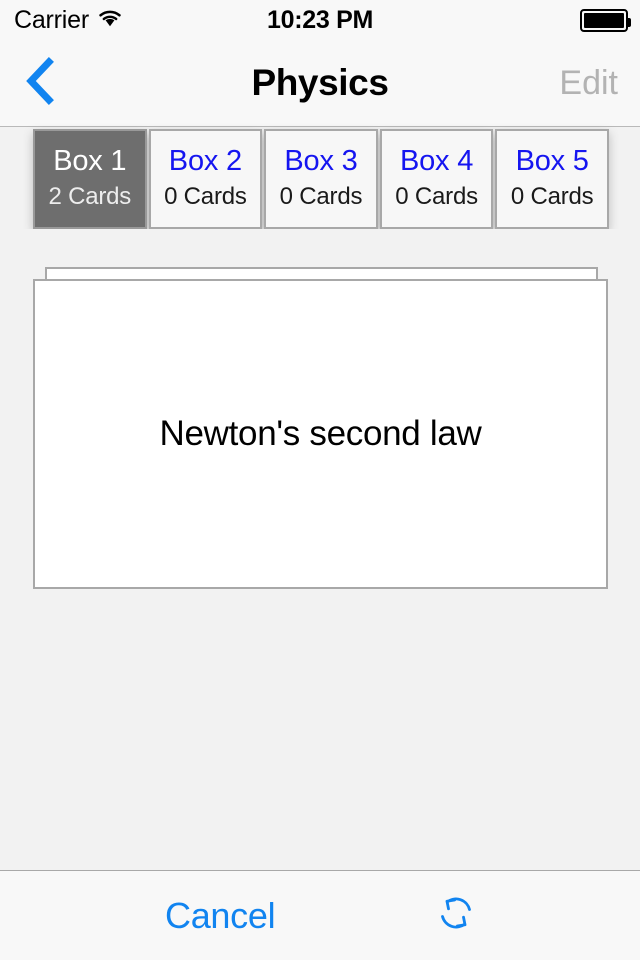 This screenshot has height=960, width=640. What do you see at coordinates (436, 179) in the screenshot?
I see `box-item-4: Box 4 0 Cards` at bounding box center [436, 179].